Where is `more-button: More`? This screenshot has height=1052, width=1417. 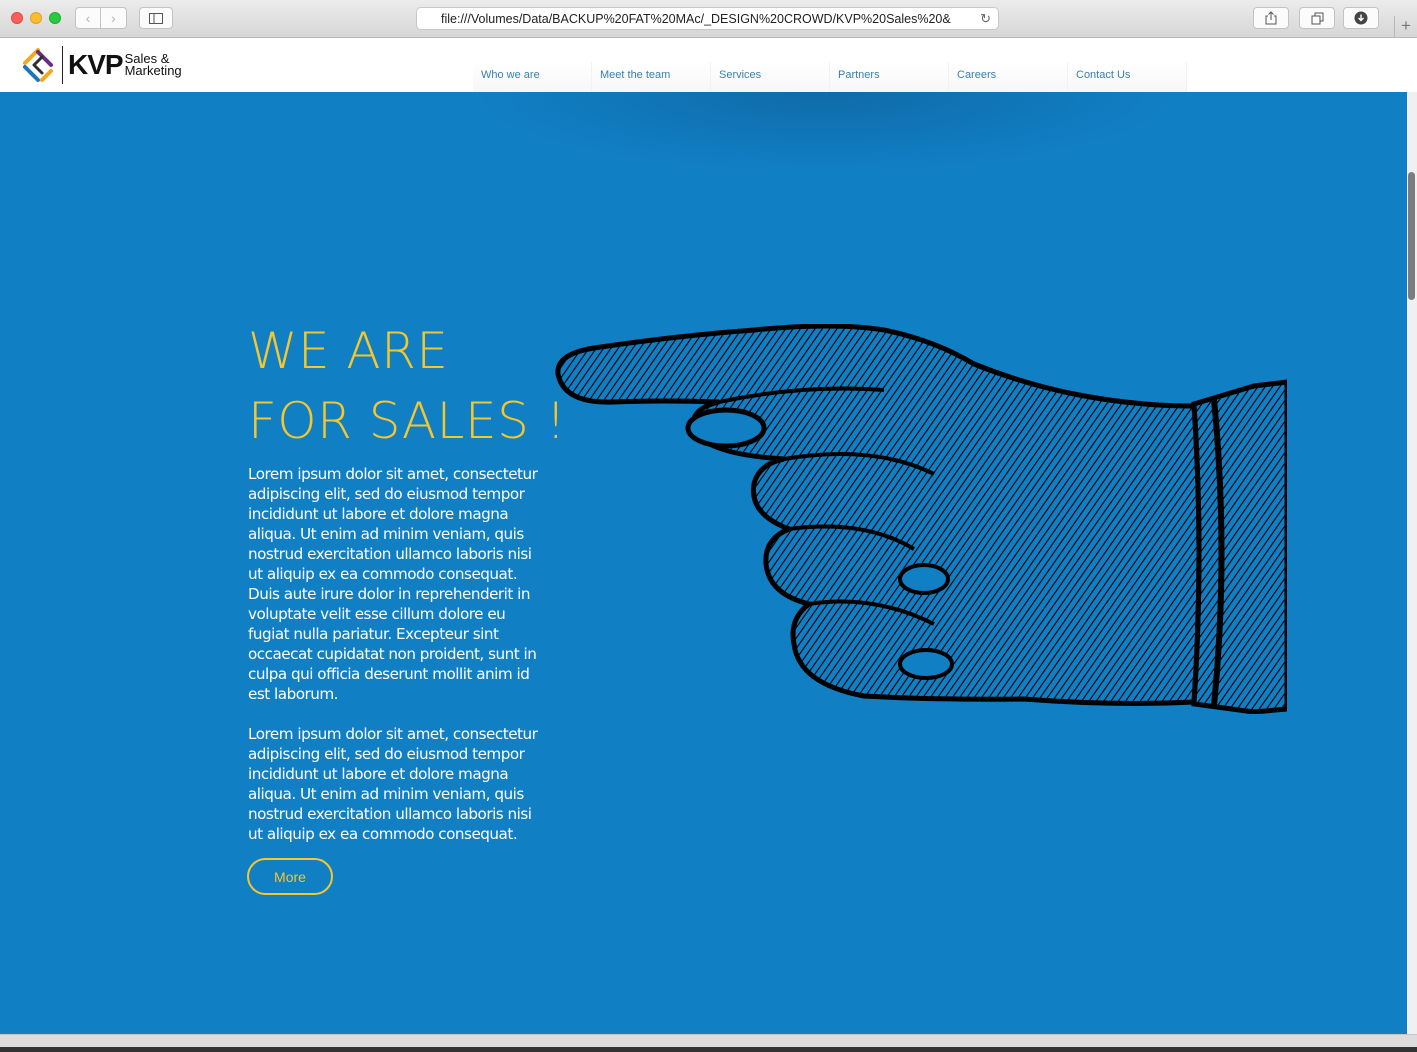 more-button: More is located at coordinates (290, 876).